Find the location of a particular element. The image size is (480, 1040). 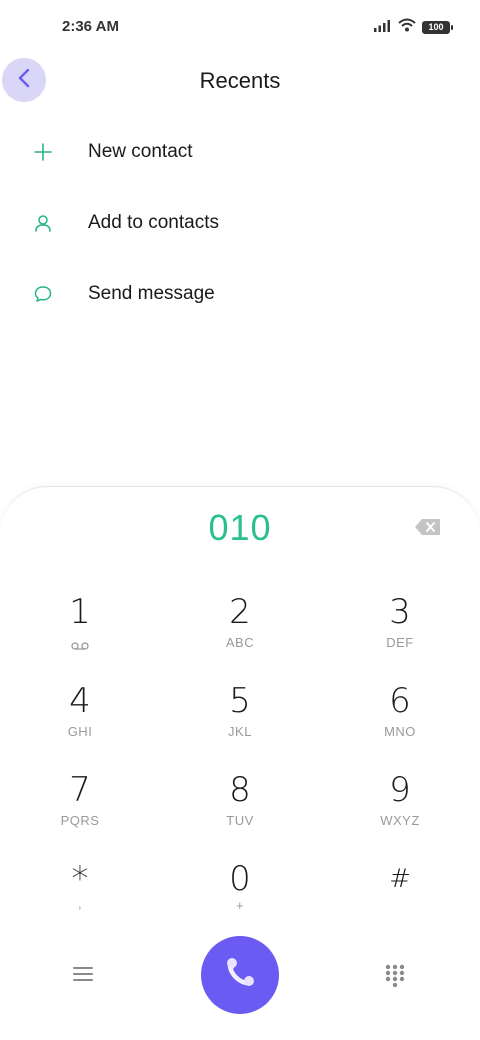

dialpad-grid-icon is located at coordinates (395, 977).